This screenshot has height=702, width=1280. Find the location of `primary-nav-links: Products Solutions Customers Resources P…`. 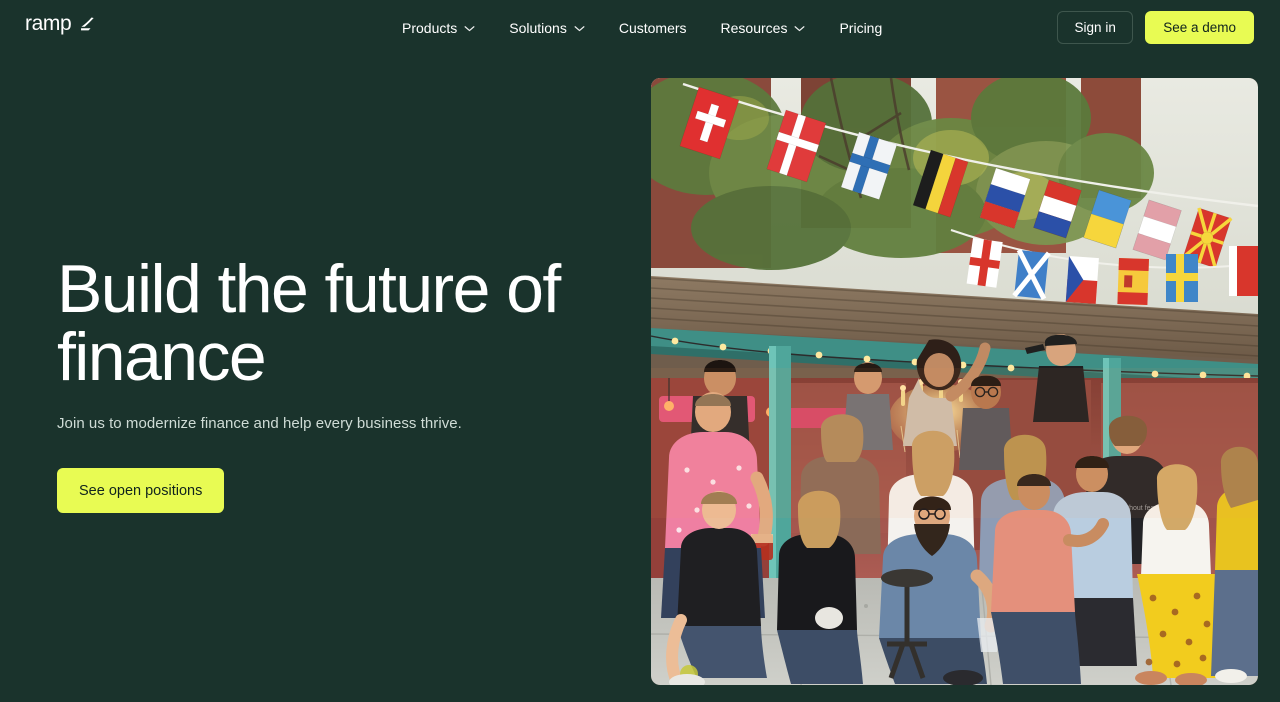

primary-nav-links: Products Solutions Customers Resources P… is located at coordinates (642, 28).